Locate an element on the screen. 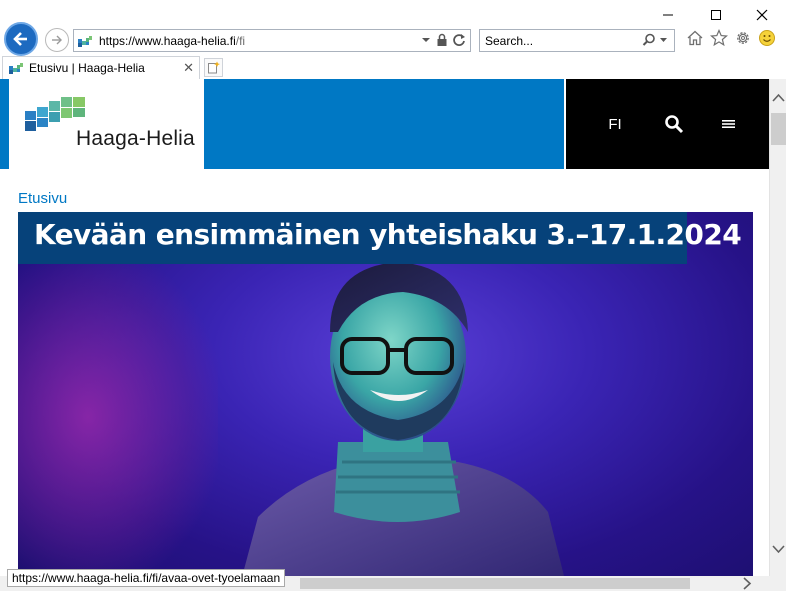 Image resolution: width=786 pixels, height=591 pixels. minimize-button is located at coordinates (668, 15).